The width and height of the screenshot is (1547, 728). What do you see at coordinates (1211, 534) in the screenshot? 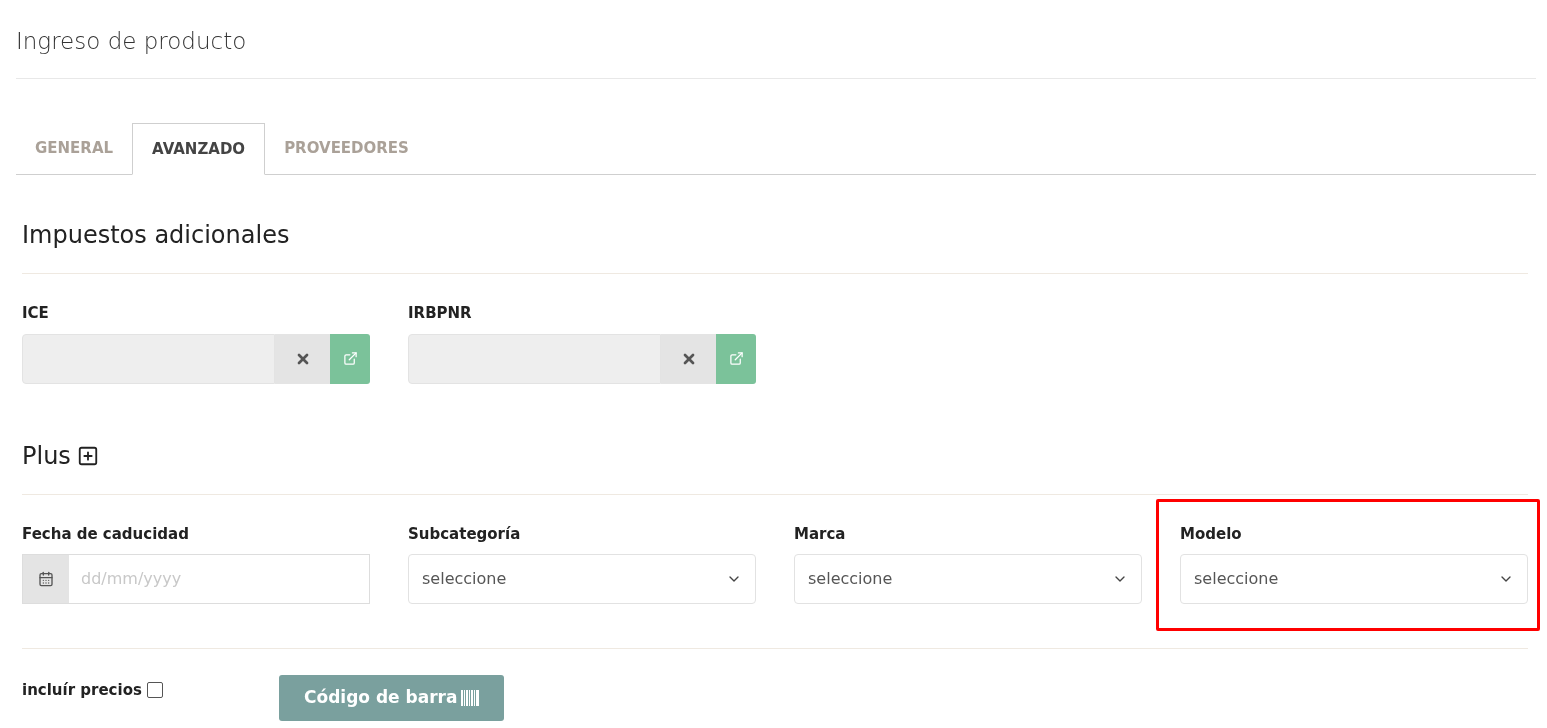
I see `field-label: Modelo` at bounding box center [1211, 534].